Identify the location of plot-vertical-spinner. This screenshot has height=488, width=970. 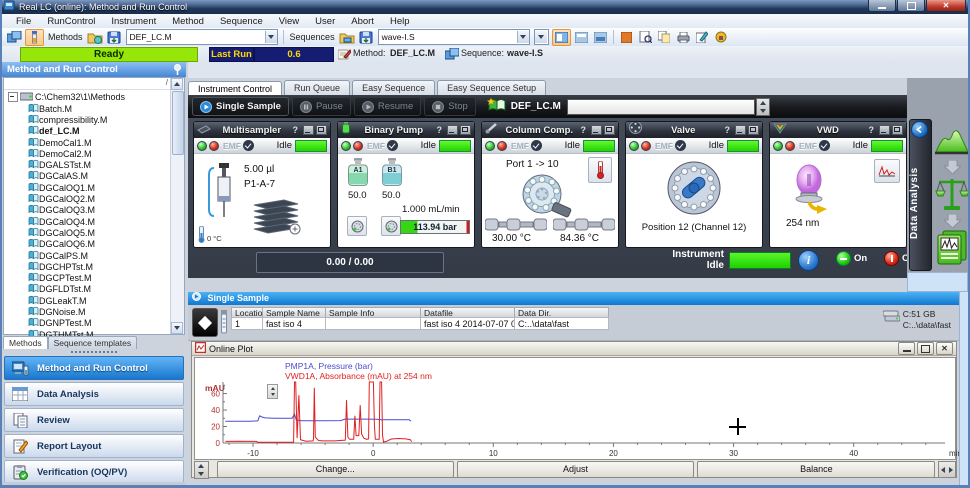
(201, 469).